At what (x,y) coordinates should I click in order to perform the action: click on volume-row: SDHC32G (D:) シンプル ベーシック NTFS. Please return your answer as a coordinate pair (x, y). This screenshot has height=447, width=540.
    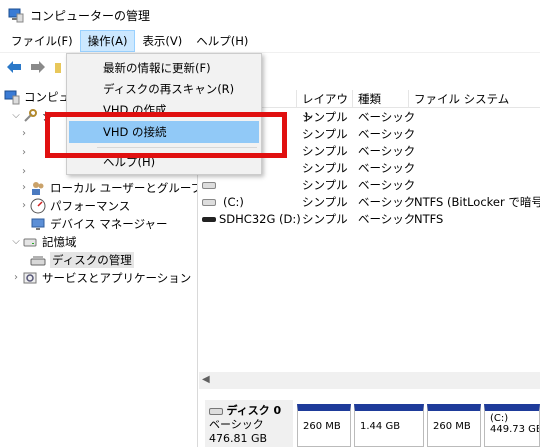
    Looking at the image, I should click on (369, 219).